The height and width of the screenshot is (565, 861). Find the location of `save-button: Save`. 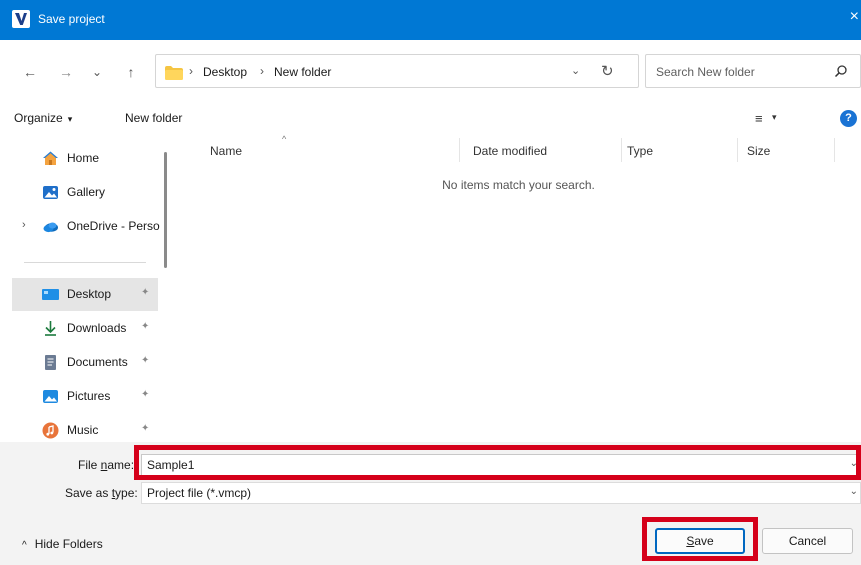

save-button: Save is located at coordinates (700, 541).